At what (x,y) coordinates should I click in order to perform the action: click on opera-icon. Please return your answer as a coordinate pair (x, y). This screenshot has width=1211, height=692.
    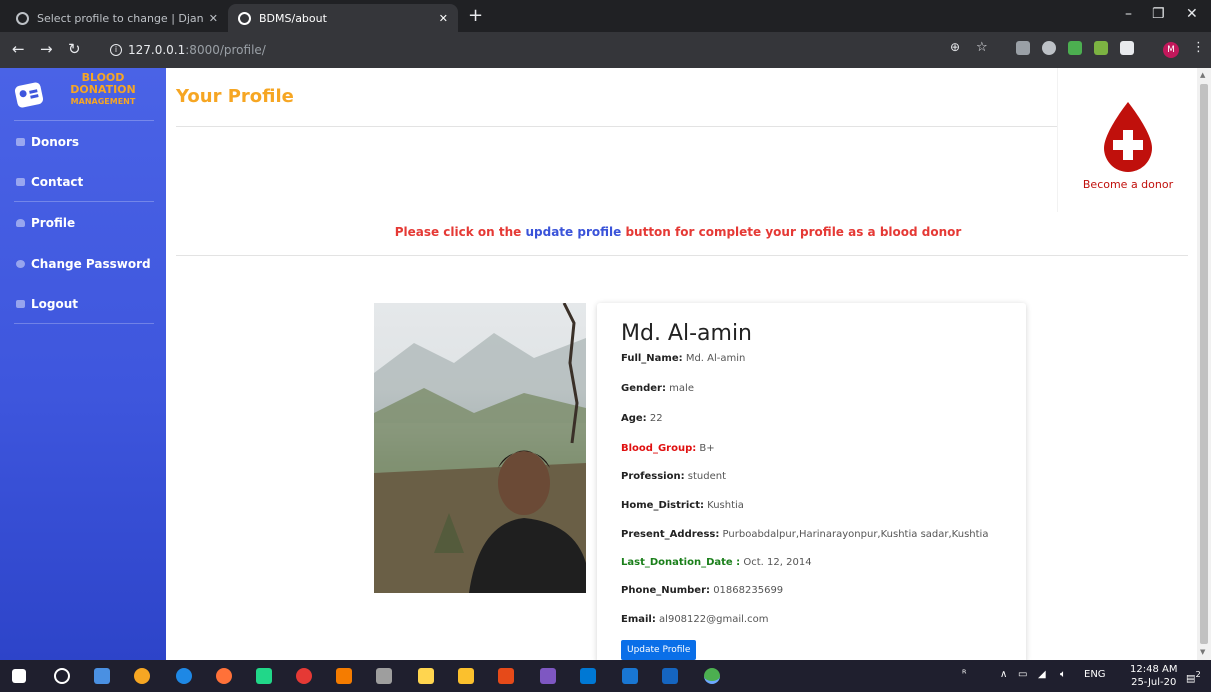
    Looking at the image, I should click on (304, 676).